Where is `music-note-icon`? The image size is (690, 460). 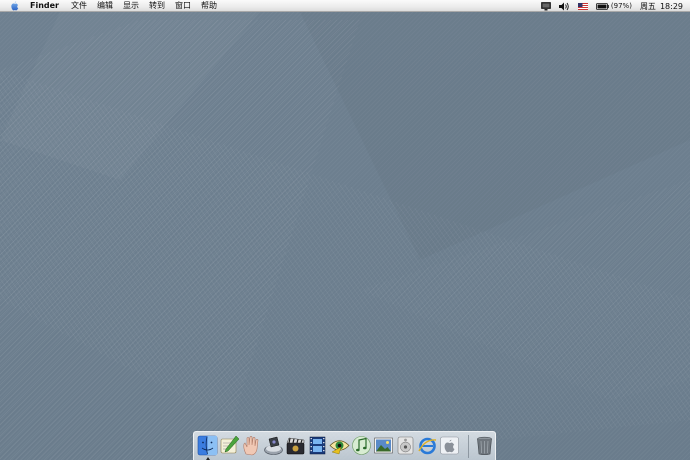 music-note-icon is located at coordinates (361, 445).